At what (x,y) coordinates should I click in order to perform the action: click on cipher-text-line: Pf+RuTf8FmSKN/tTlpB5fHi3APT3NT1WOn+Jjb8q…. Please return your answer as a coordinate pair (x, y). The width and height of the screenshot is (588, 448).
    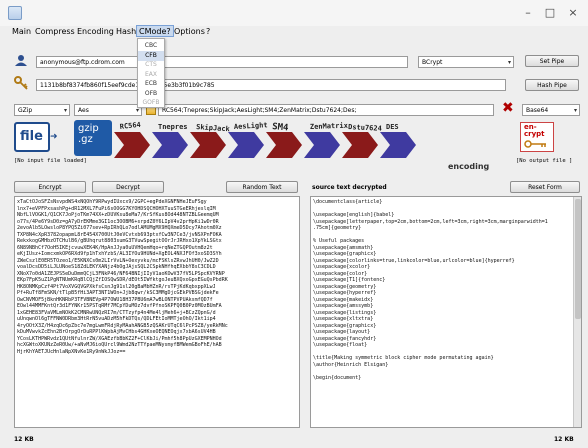
    Looking at the image, I should click on (118, 293).